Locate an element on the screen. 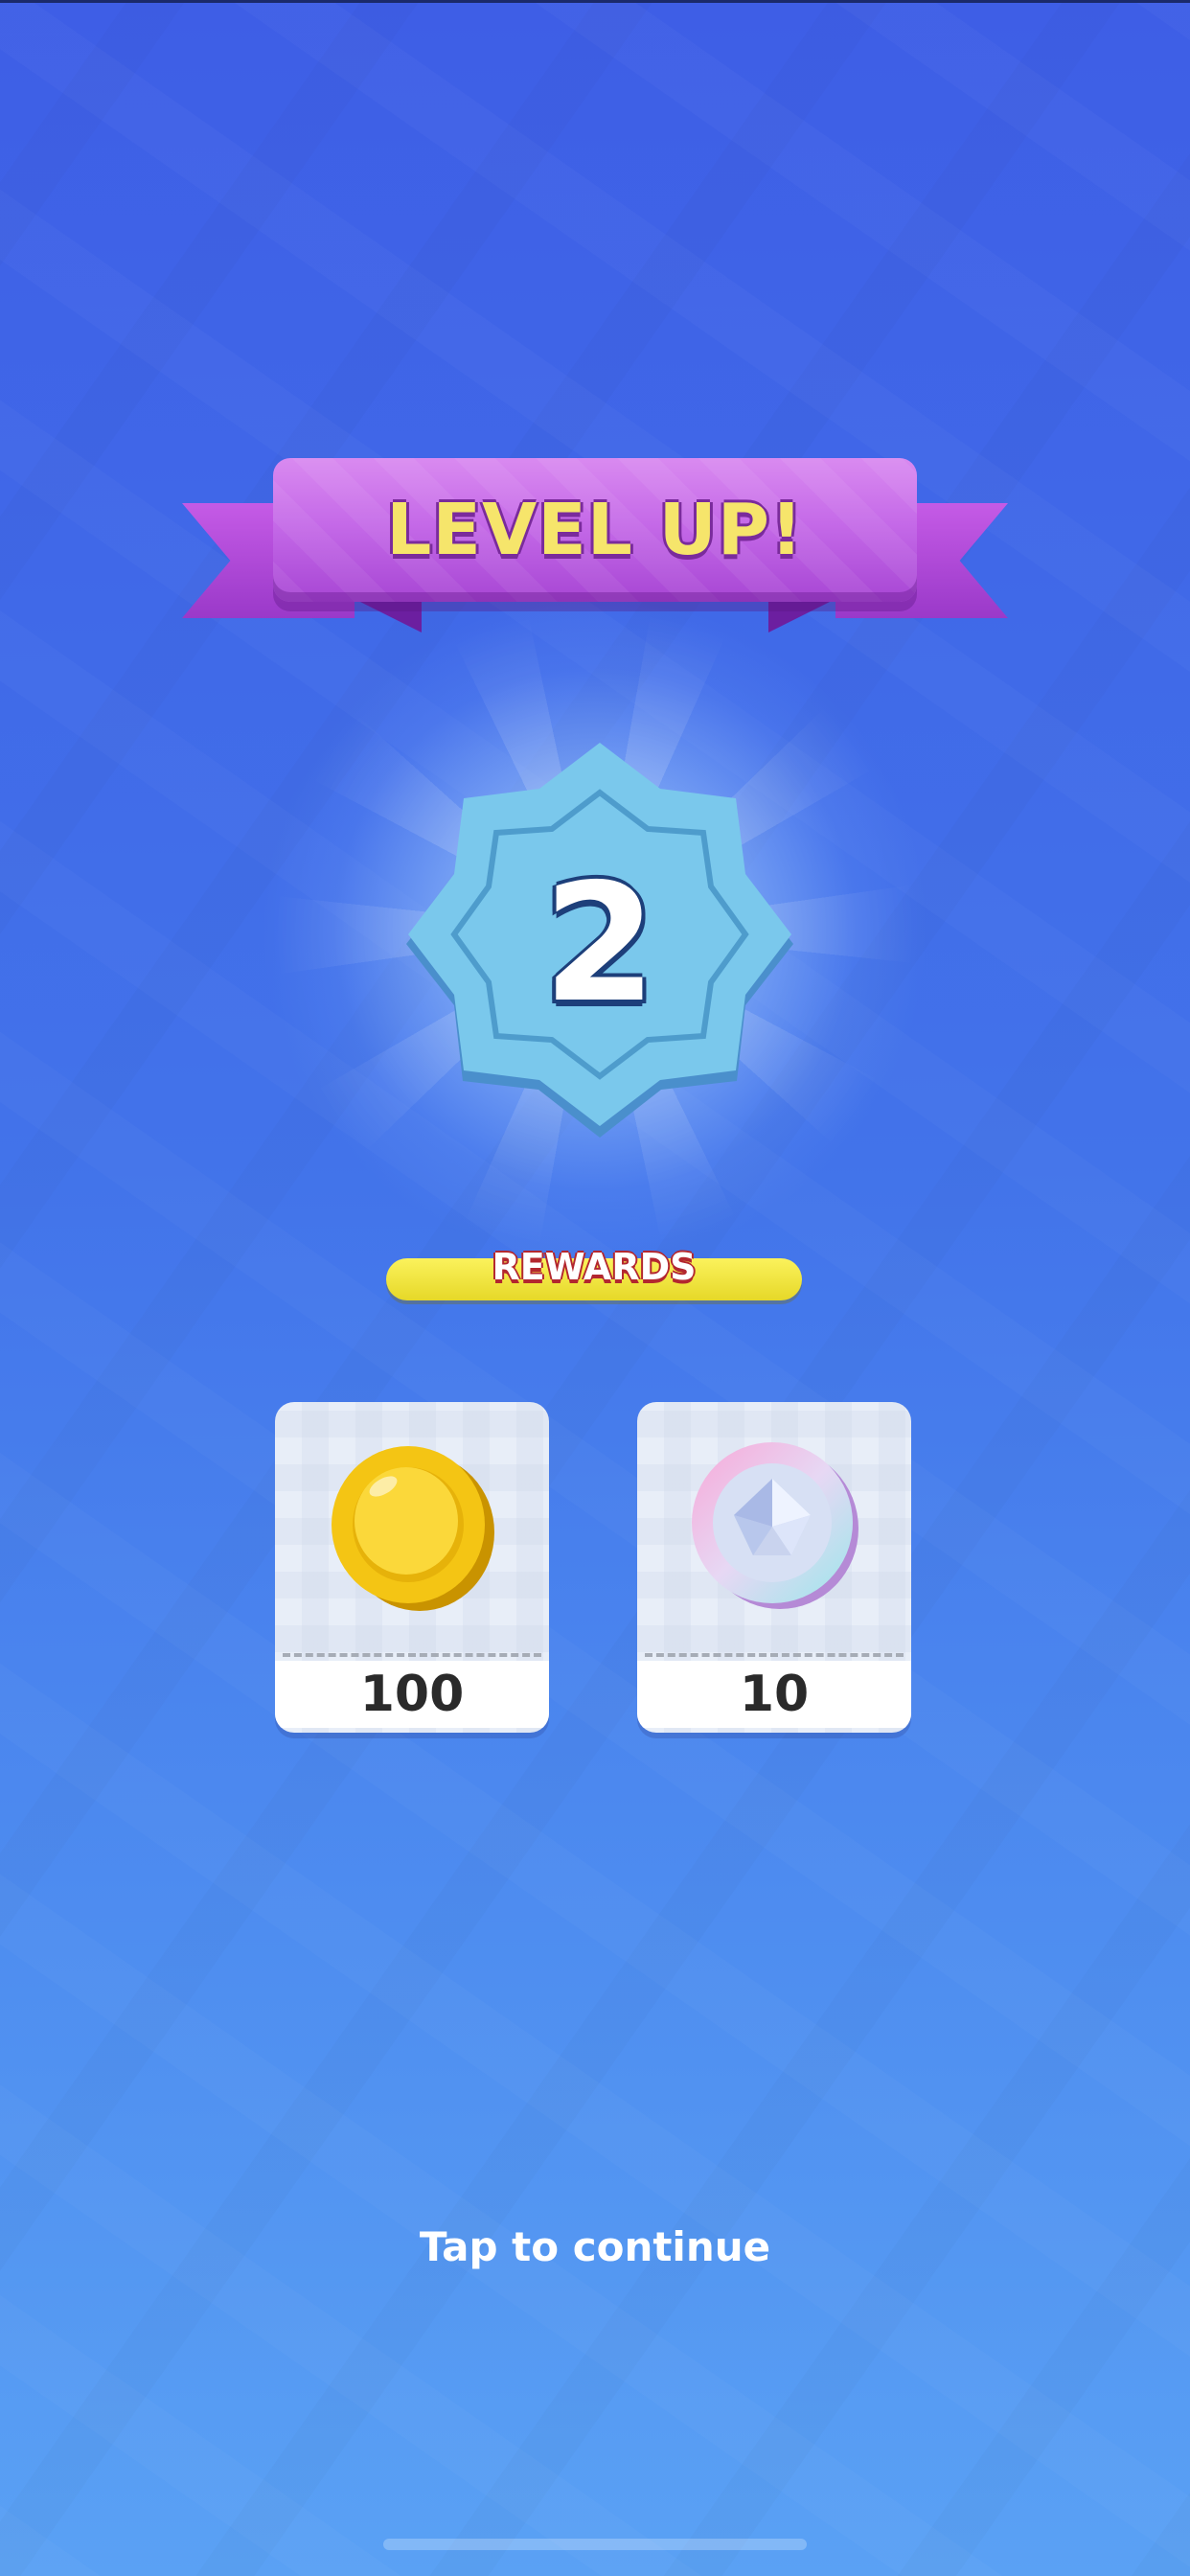 This screenshot has width=1190, height=2576. rewards-label: REWARDS is located at coordinates (594, 1267).